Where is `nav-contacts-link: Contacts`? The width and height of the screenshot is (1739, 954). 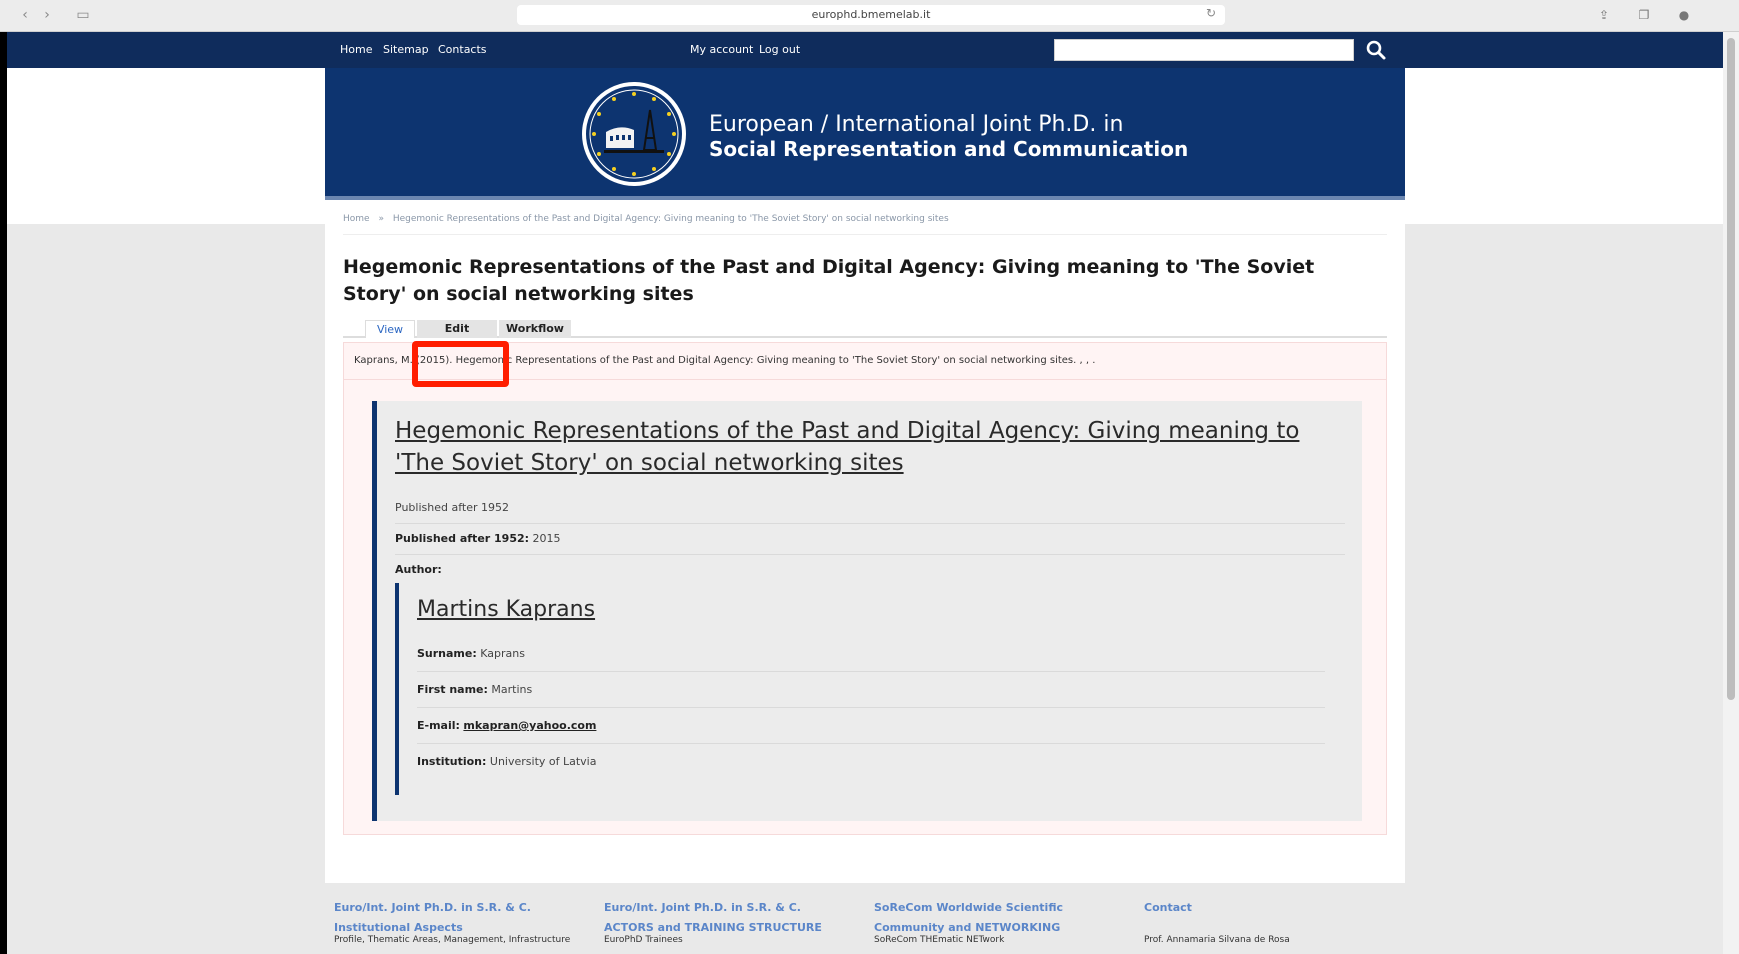 nav-contacts-link: Contacts is located at coordinates (462, 49).